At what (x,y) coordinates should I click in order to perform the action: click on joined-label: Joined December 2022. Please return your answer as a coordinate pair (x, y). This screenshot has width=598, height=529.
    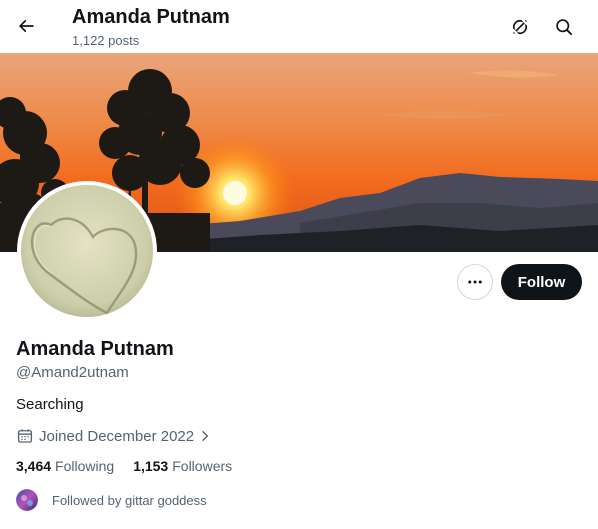
    Looking at the image, I should click on (117, 436).